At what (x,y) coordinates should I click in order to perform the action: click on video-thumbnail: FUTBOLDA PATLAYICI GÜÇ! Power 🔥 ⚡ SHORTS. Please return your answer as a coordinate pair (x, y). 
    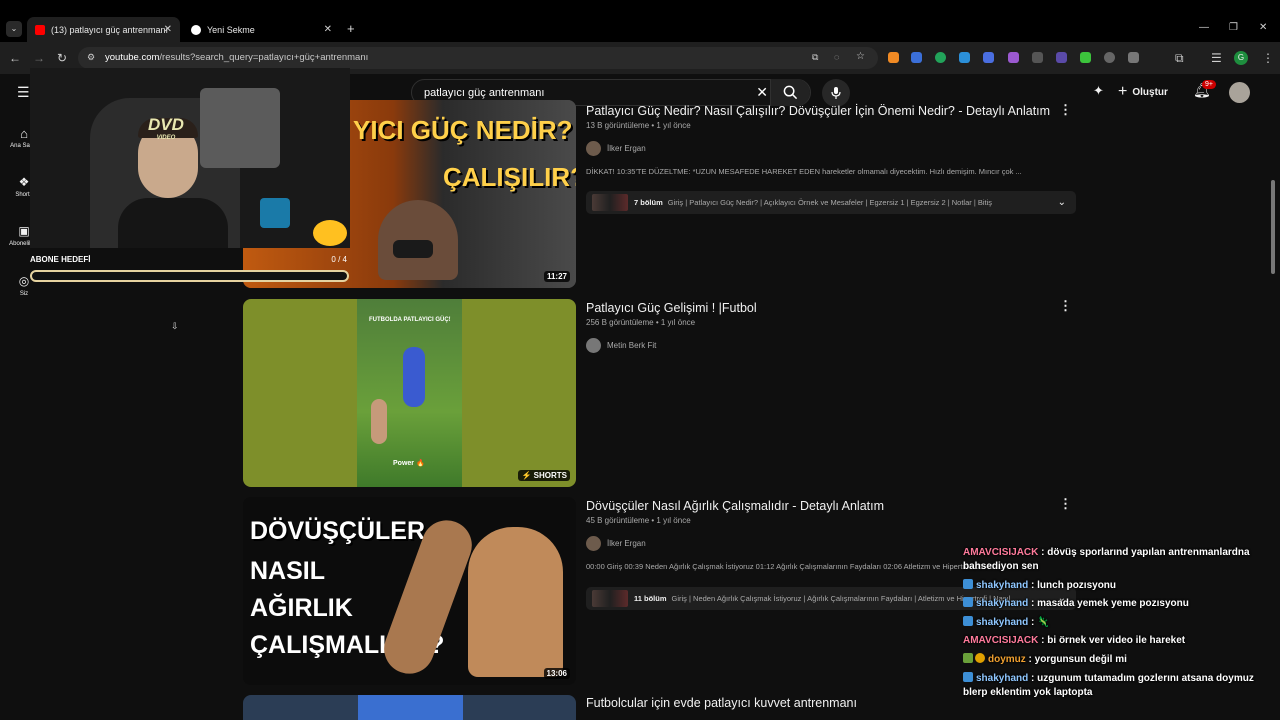
    Looking at the image, I should click on (409, 393).